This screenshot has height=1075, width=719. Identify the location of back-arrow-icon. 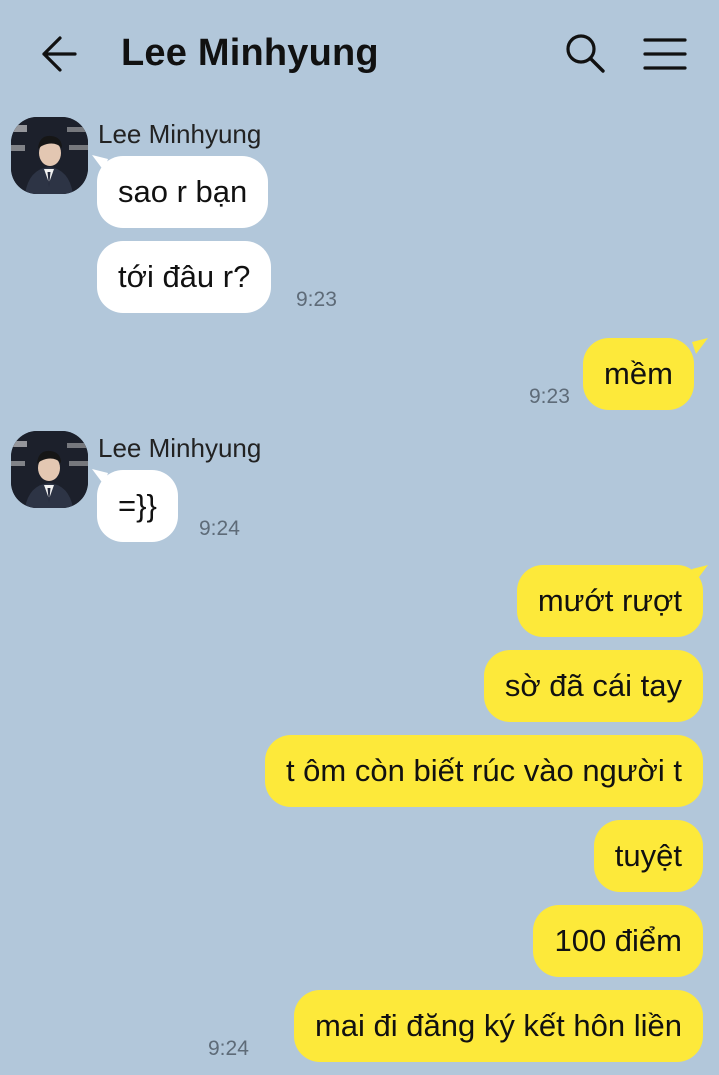
(59, 54).